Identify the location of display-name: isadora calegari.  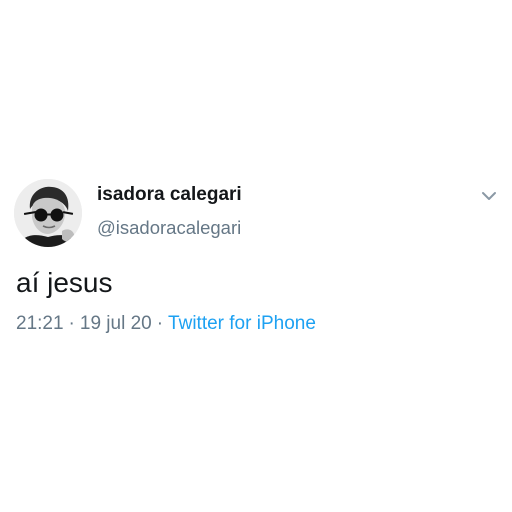
(169, 195).